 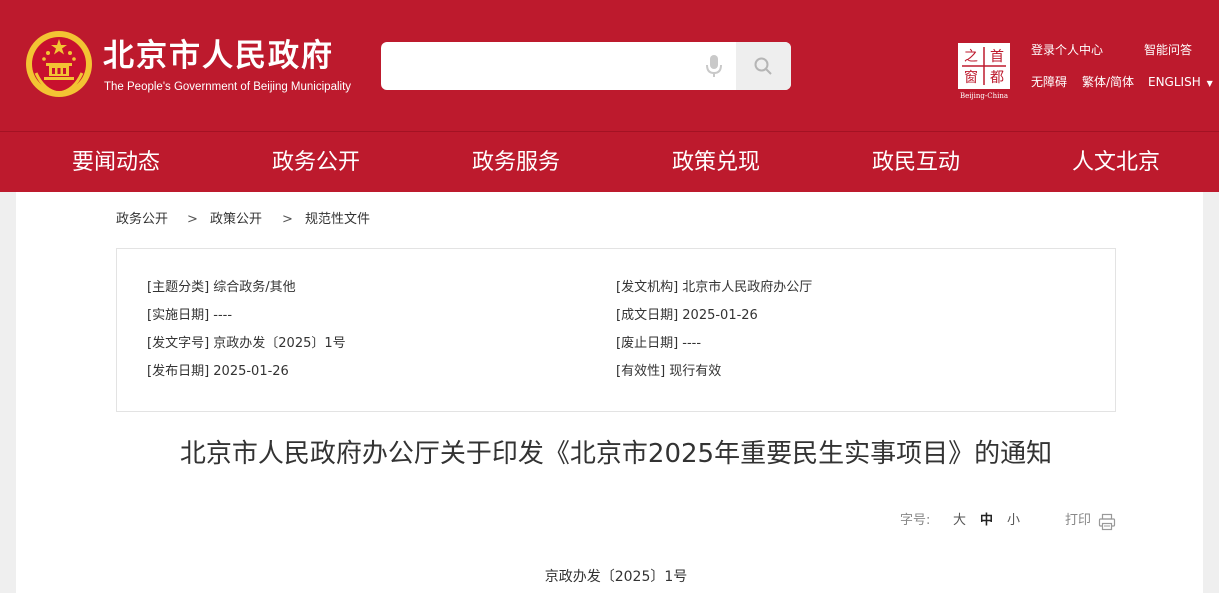 I want to click on breadcrumb-item: 政务公开, so click(x=142, y=220).